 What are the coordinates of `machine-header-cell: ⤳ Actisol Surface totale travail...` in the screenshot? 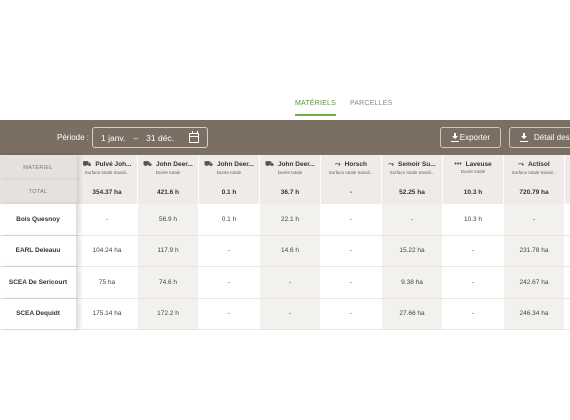 It's located at (534, 167).